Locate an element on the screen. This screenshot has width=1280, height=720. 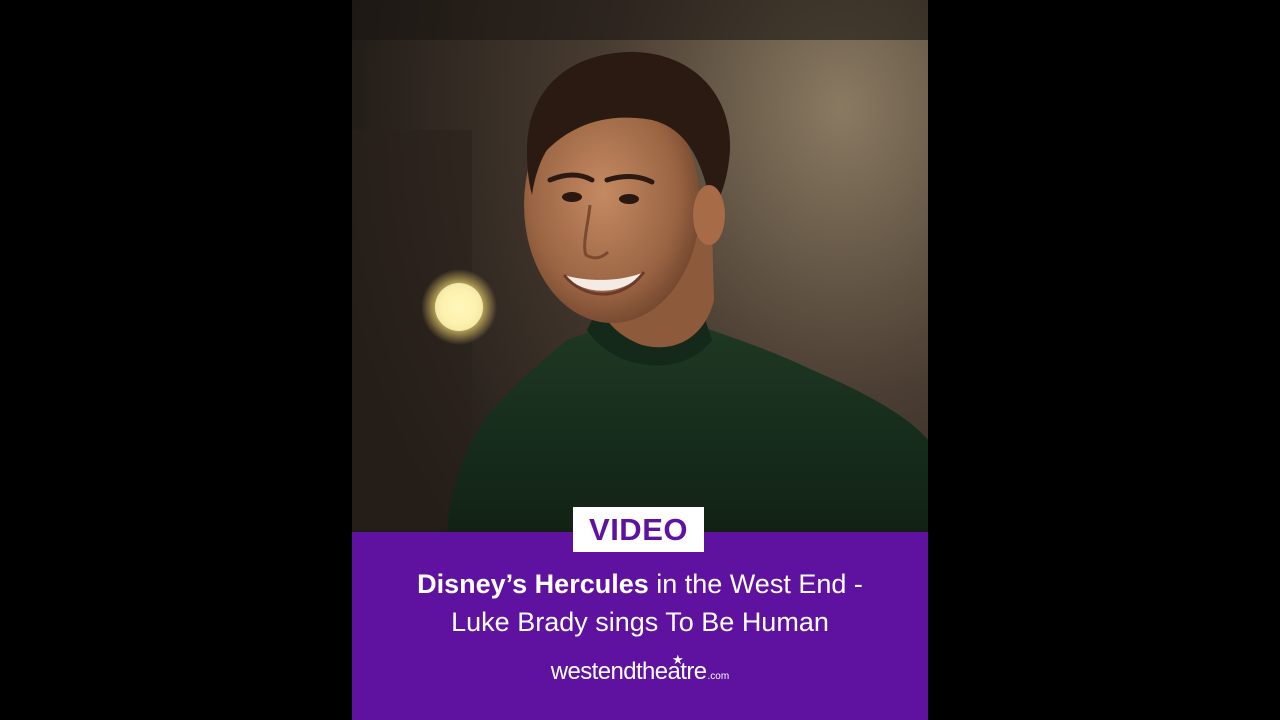
westendtheatre-logo: westendtheatre.com ★ is located at coordinates (640, 669).